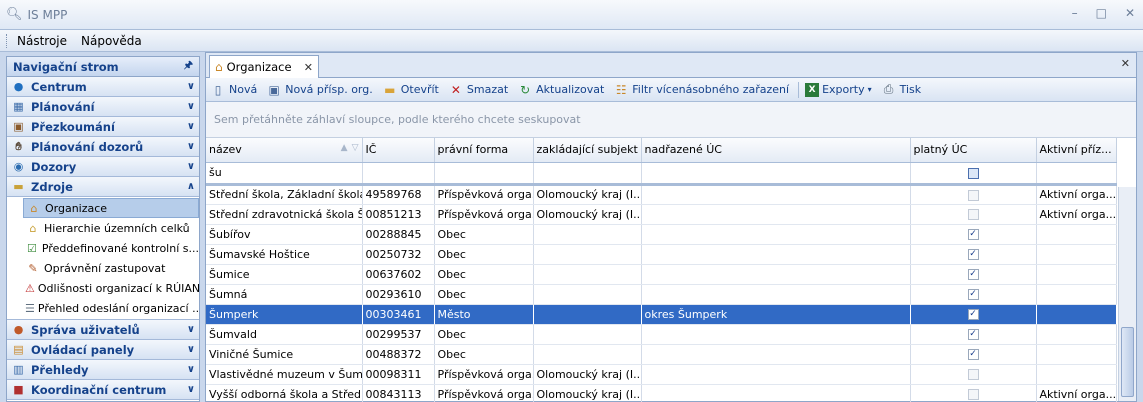 This screenshot has height=402, width=1143. Describe the element at coordinates (1130, 13) in the screenshot. I see `close-window-button: ✕` at that location.